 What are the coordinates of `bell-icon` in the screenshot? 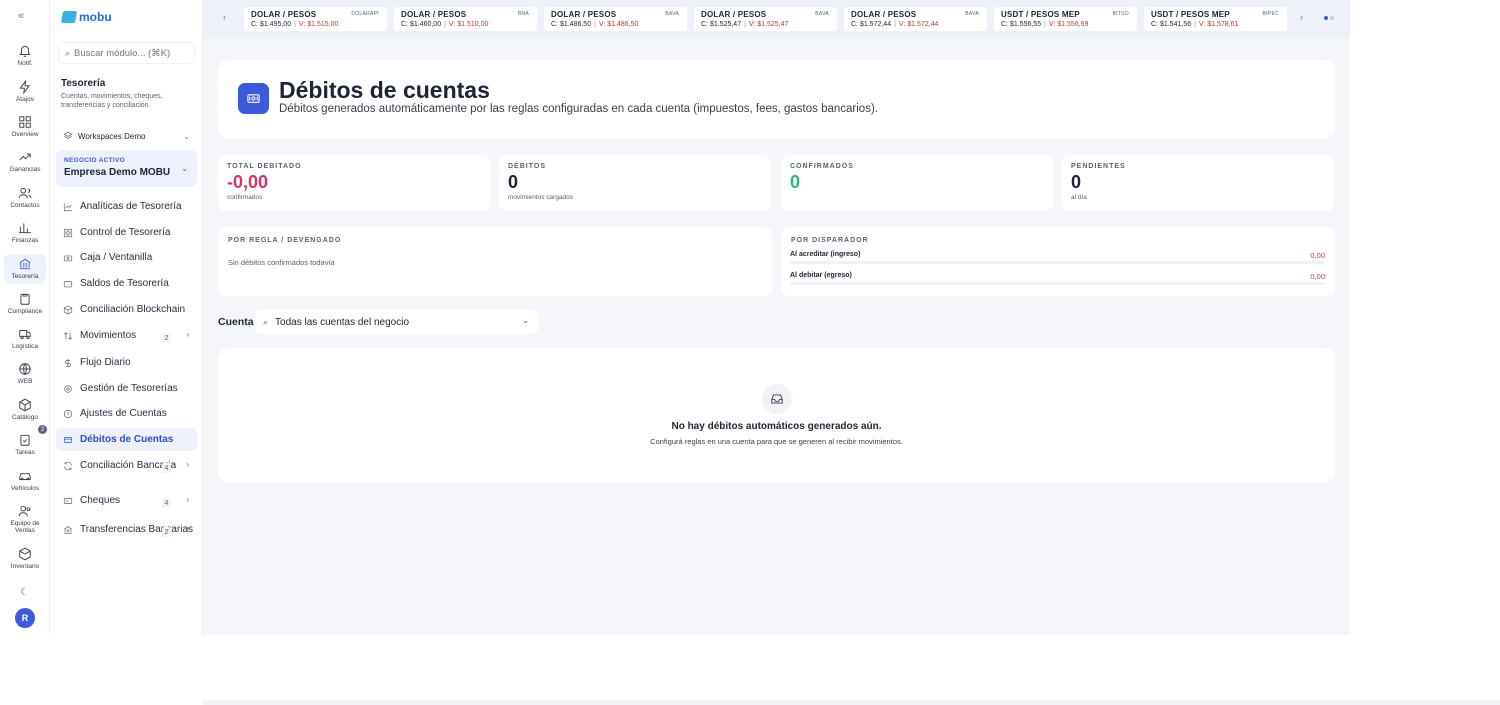 It's located at (25, 51).